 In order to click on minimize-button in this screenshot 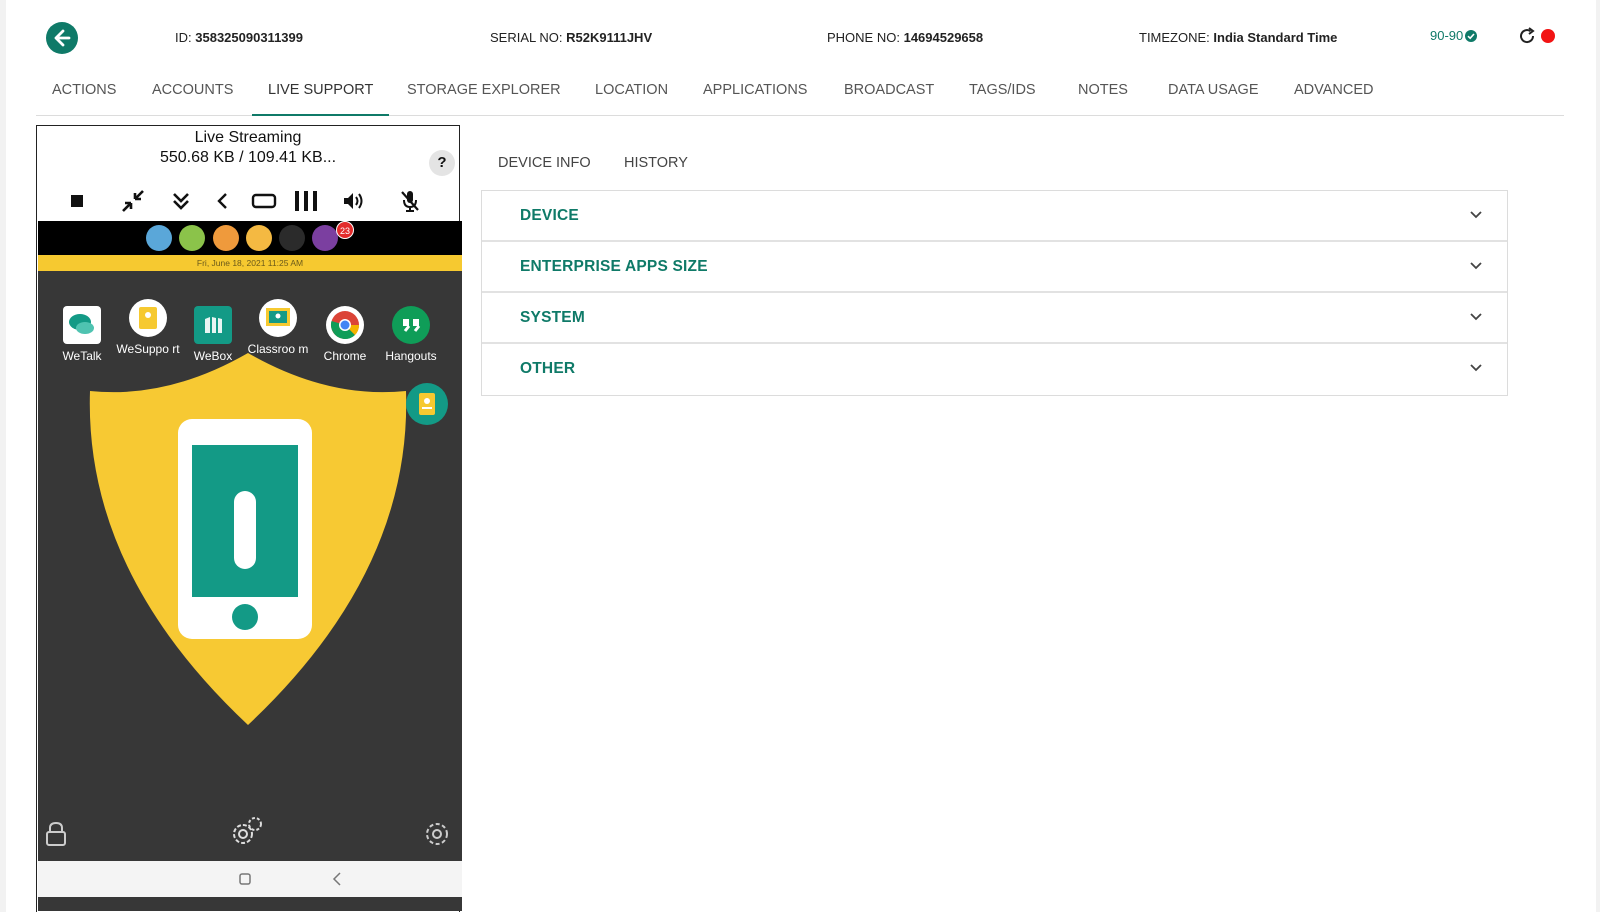, I will do `click(133, 201)`.